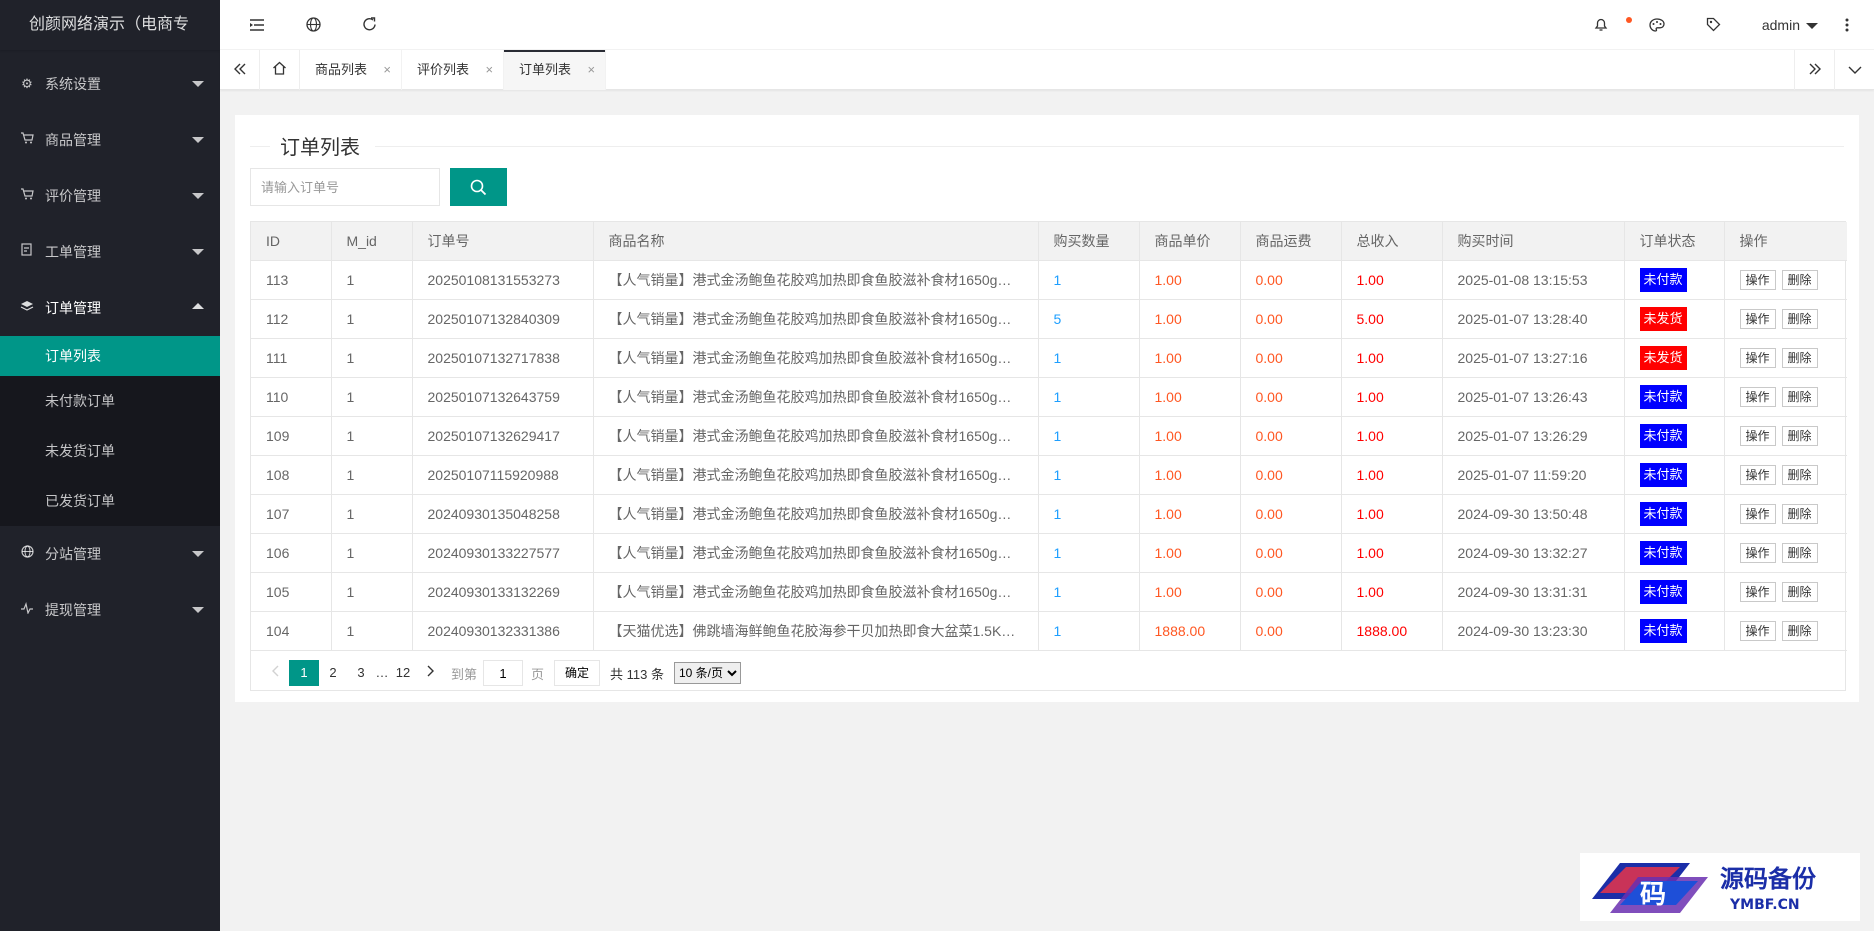 This screenshot has height=931, width=1874. Describe the element at coordinates (1713, 25) in the screenshot. I see `tag-icon` at that location.